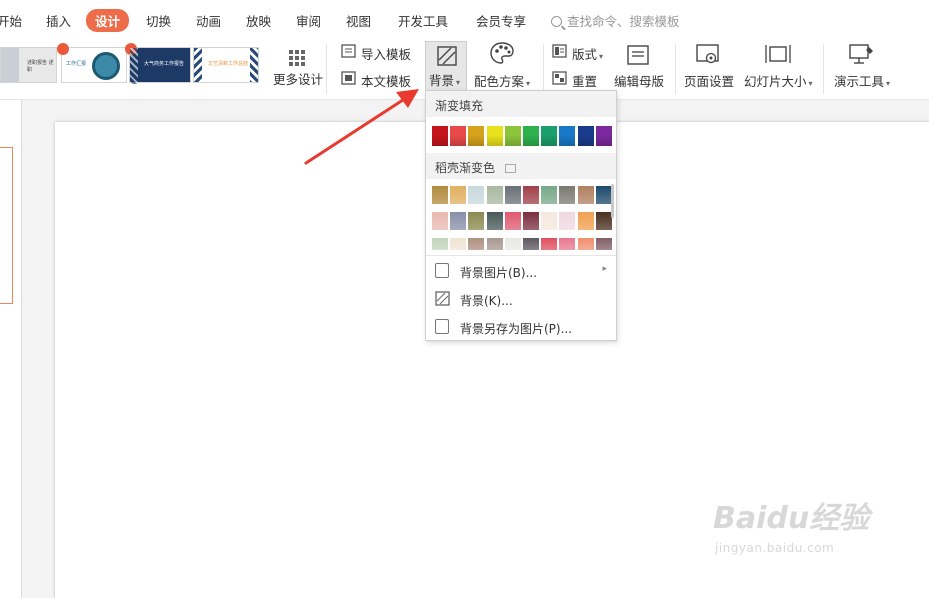 The height and width of the screenshot is (598, 929). What do you see at coordinates (791, 518) in the screenshot?
I see `watermark-logo: Baidu经验` at bounding box center [791, 518].